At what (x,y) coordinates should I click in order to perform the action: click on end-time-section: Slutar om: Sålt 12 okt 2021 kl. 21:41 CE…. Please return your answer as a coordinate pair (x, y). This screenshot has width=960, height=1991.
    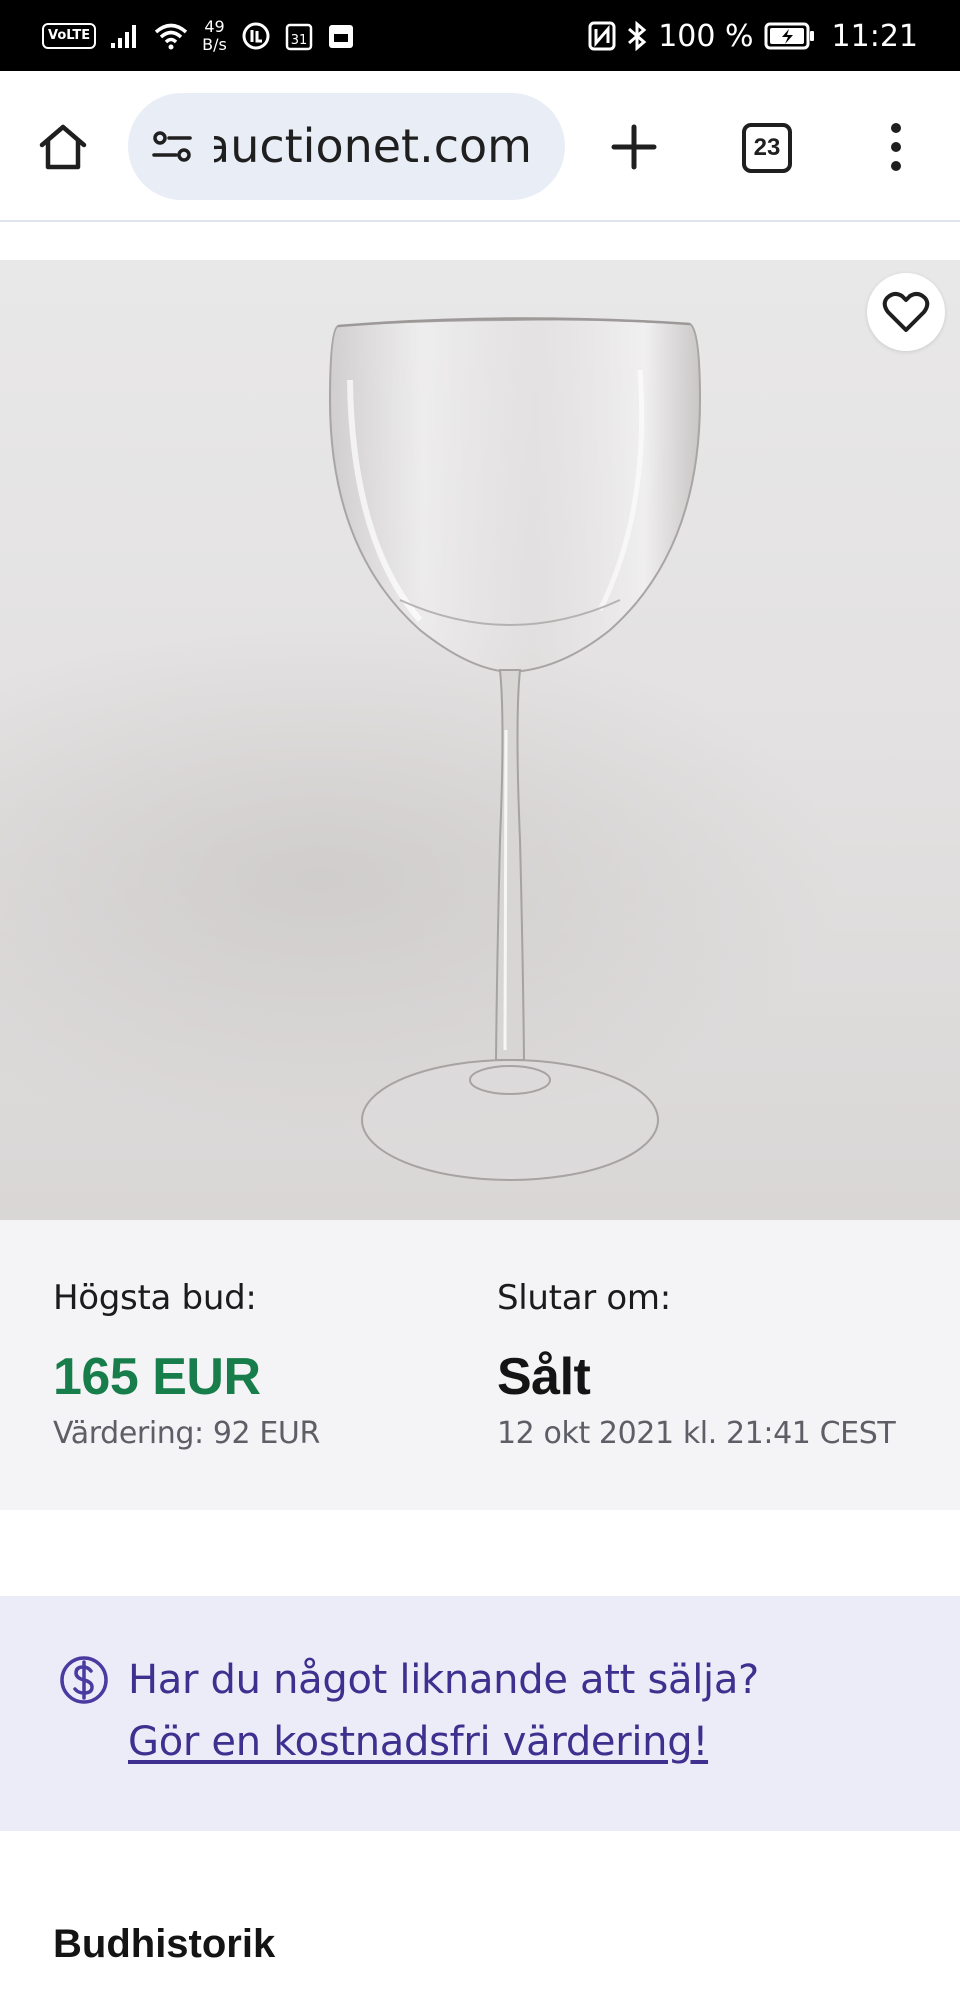
    Looking at the image, I should click on (696, 1365).